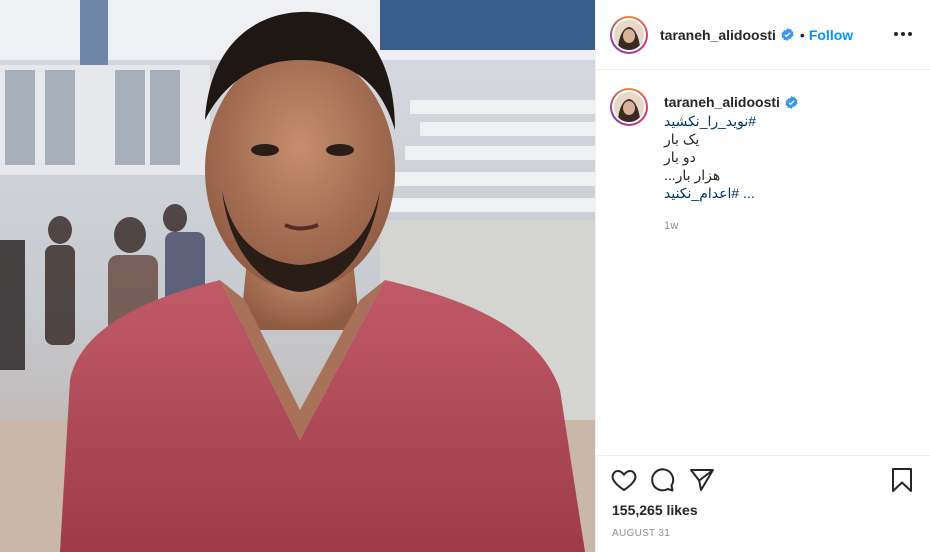 This screenshot has width=930, height=552. Describe the element at coordinates (731, 226) in the screenshot. I see `post-time: 1w` at that location.